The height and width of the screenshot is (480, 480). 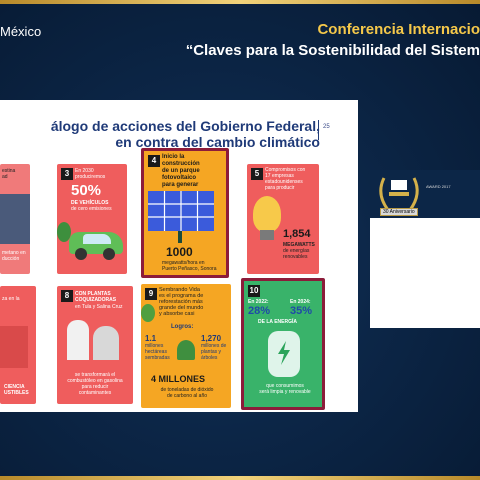 I want to click on bottom-gold-border, so click(x=240, y=478).